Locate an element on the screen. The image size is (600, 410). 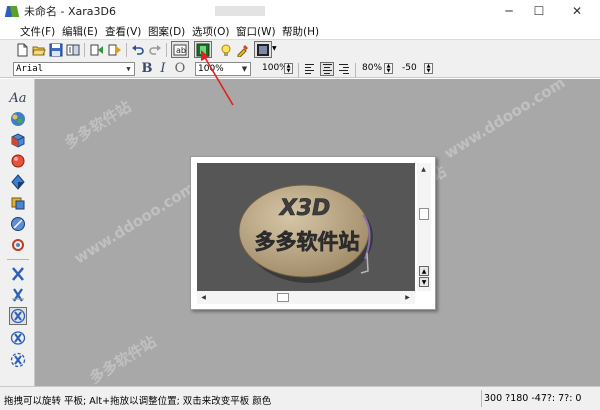
anim-tool-icon is located at coordinates (18, 295).